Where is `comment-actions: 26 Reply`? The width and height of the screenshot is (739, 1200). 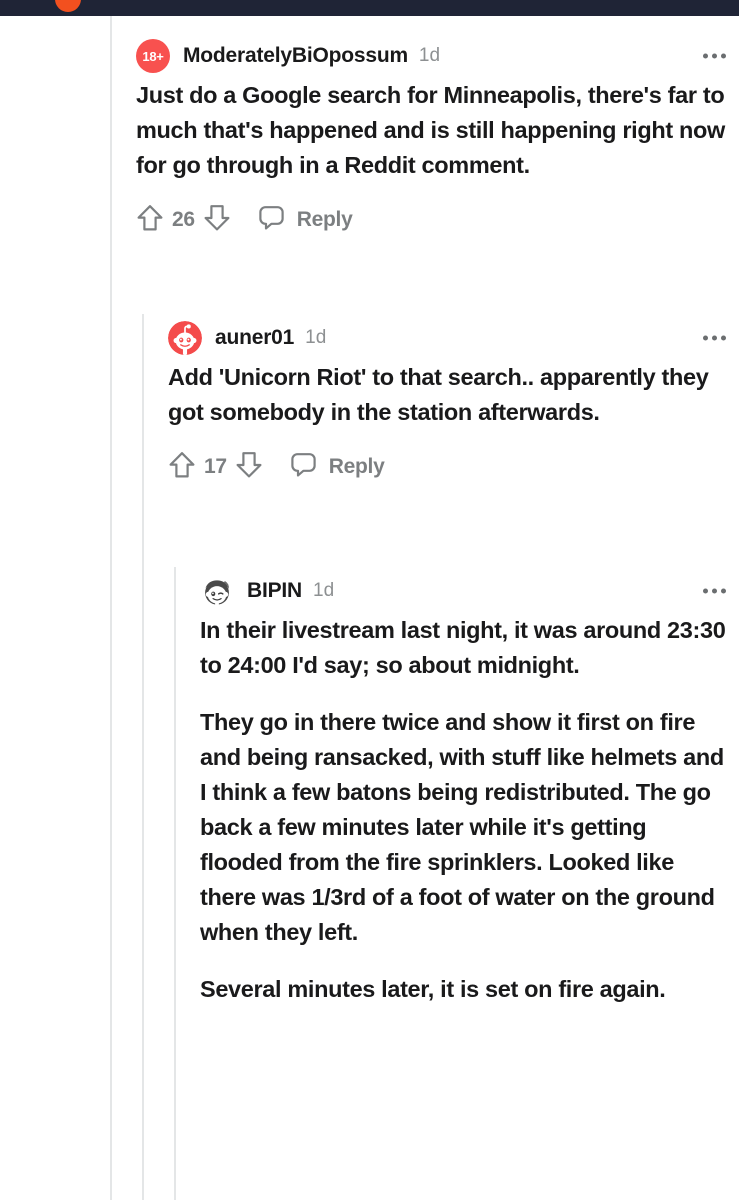 comment-actions: 26 Reply is located at coordinates (432, 220).